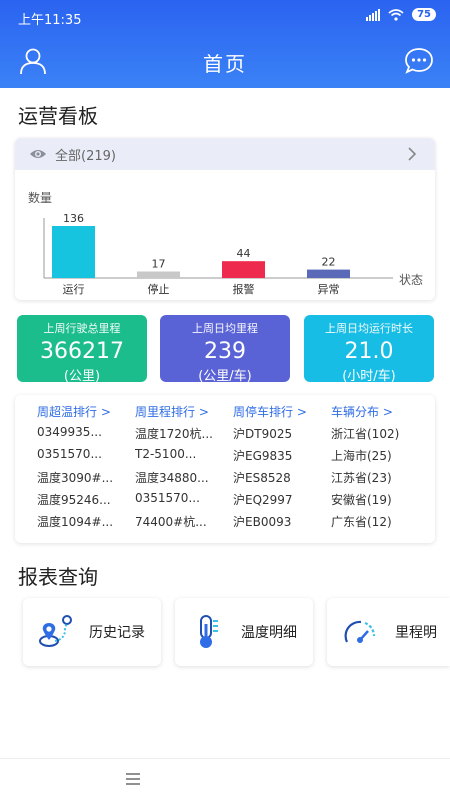 This screenshot has height=800, width=450. I want to click on bar-category-label: 异常, so click(329, 289).